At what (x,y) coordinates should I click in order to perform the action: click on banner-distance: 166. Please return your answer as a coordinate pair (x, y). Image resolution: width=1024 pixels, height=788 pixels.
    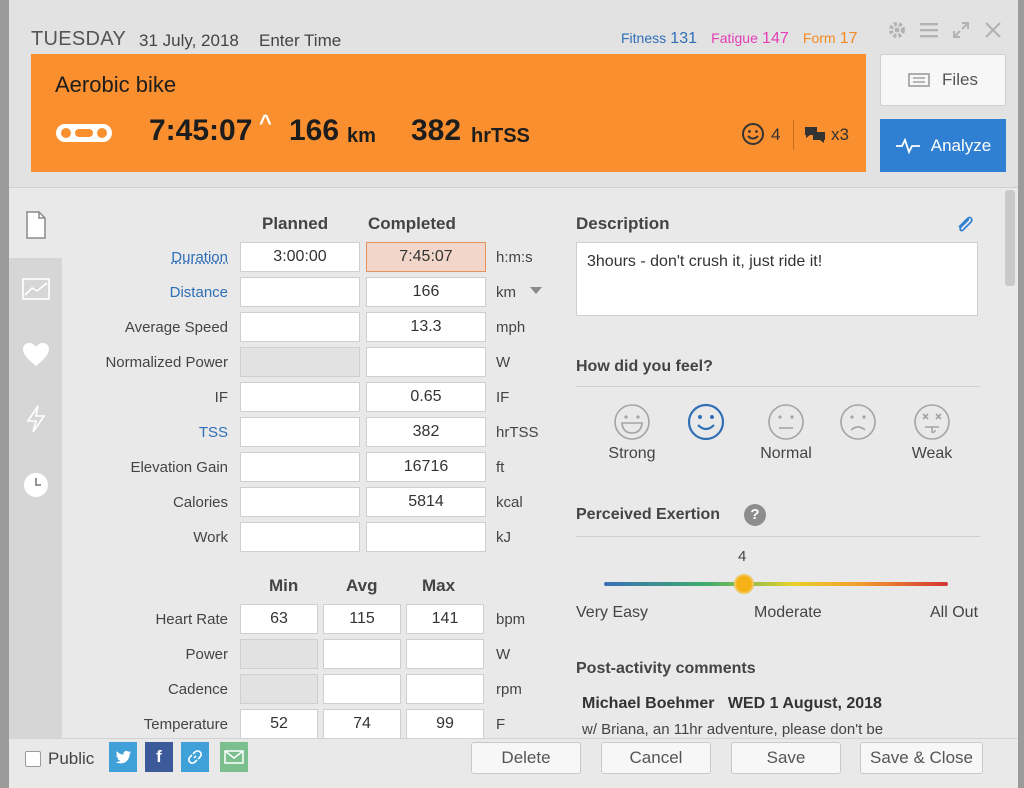
    Looking at the image, I should click on (314, 130).